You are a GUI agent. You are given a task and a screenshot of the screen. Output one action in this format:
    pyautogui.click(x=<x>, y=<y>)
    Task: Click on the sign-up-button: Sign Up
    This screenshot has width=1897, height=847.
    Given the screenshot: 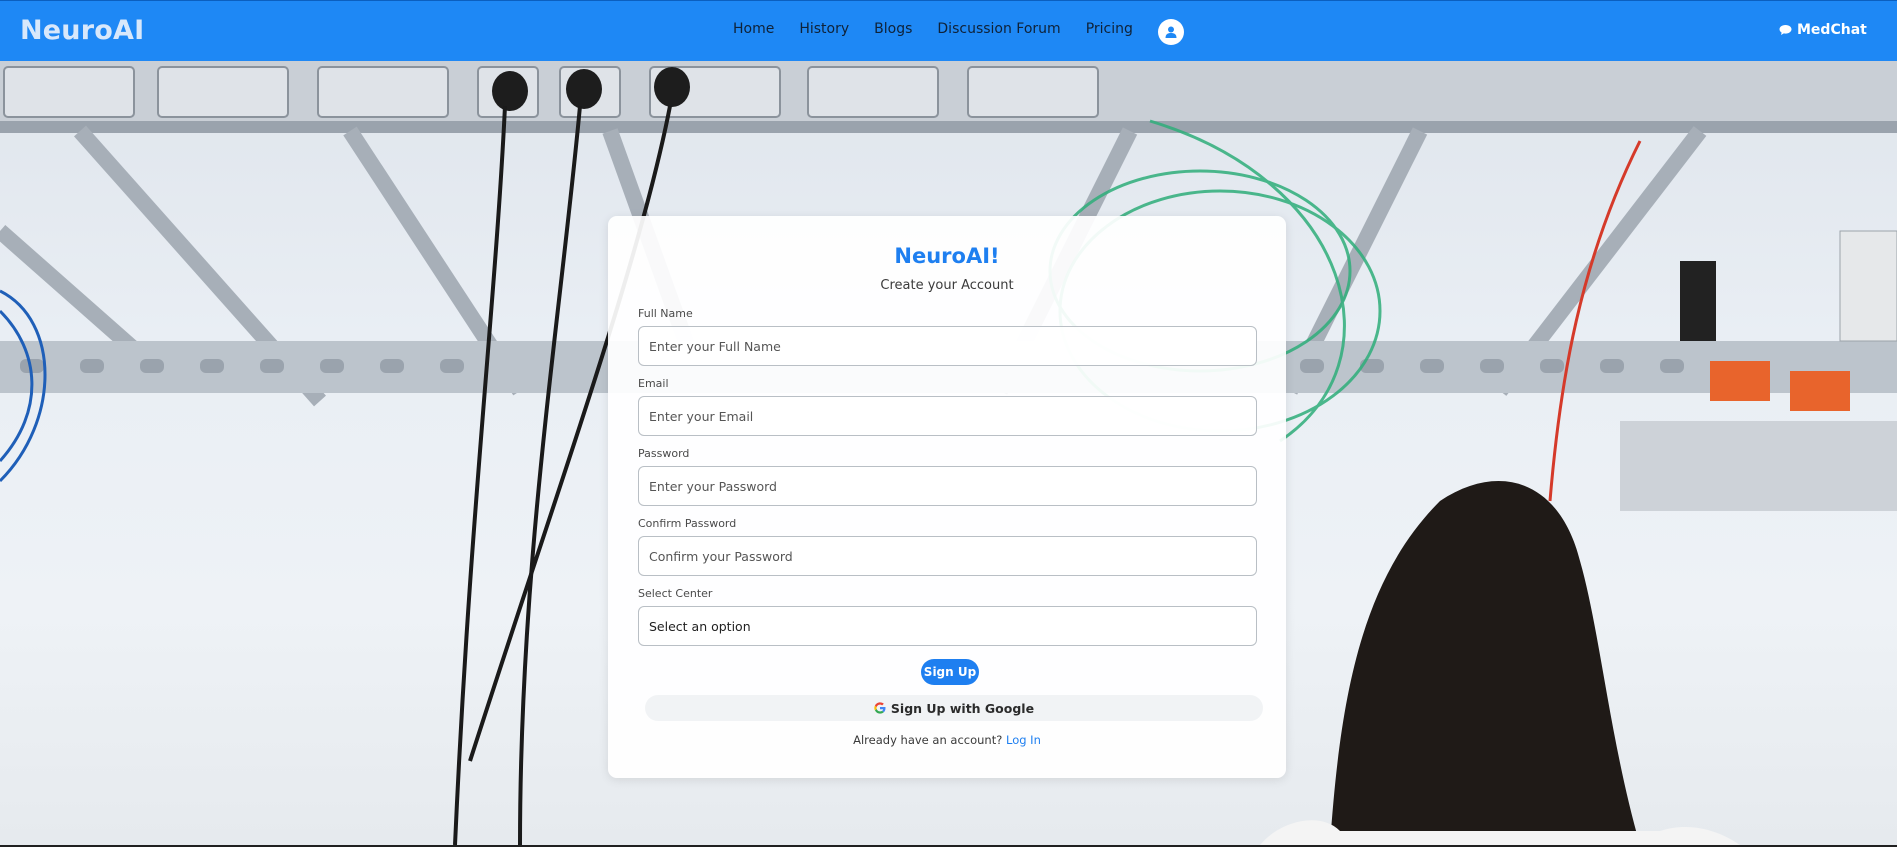 What is the action you would take?
    pyautogui.click(x=950, y=672)
    